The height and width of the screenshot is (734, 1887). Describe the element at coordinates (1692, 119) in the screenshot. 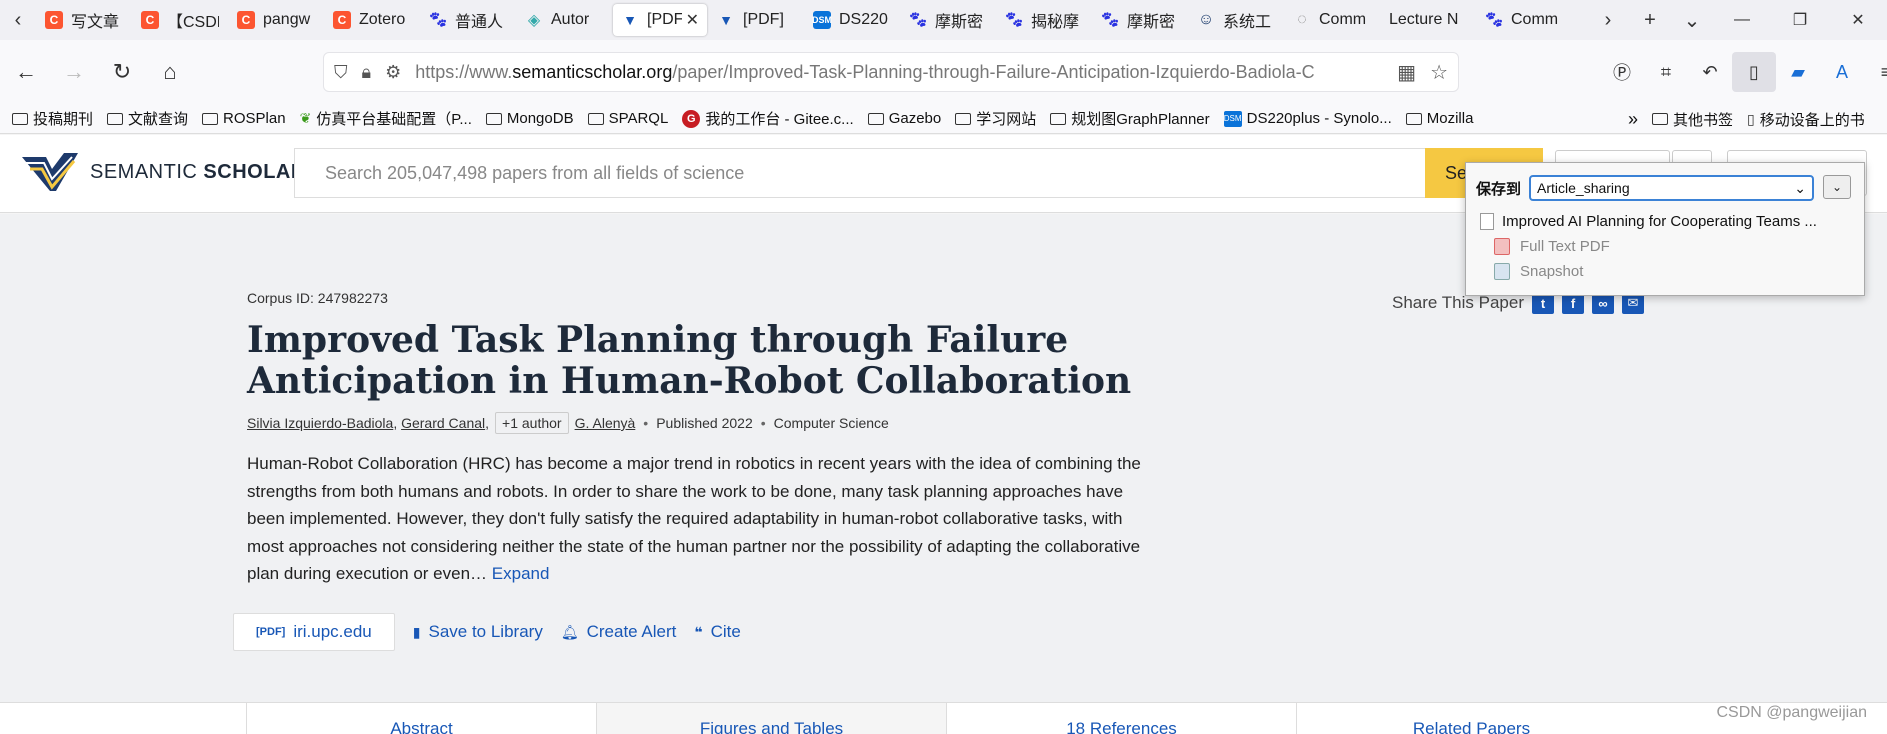

I see `bookmark-item: 其他书签` at that location.